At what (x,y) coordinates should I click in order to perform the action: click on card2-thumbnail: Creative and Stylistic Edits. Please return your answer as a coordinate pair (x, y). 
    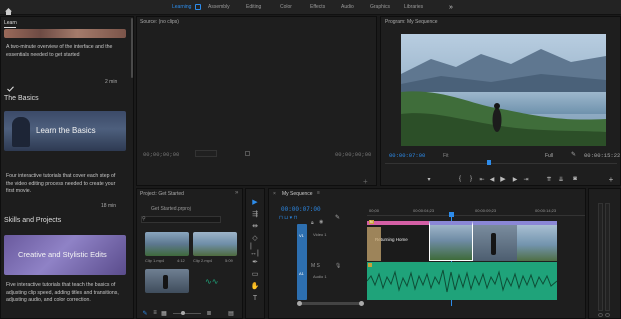
    Looking at the image, I should click on (65, 255).